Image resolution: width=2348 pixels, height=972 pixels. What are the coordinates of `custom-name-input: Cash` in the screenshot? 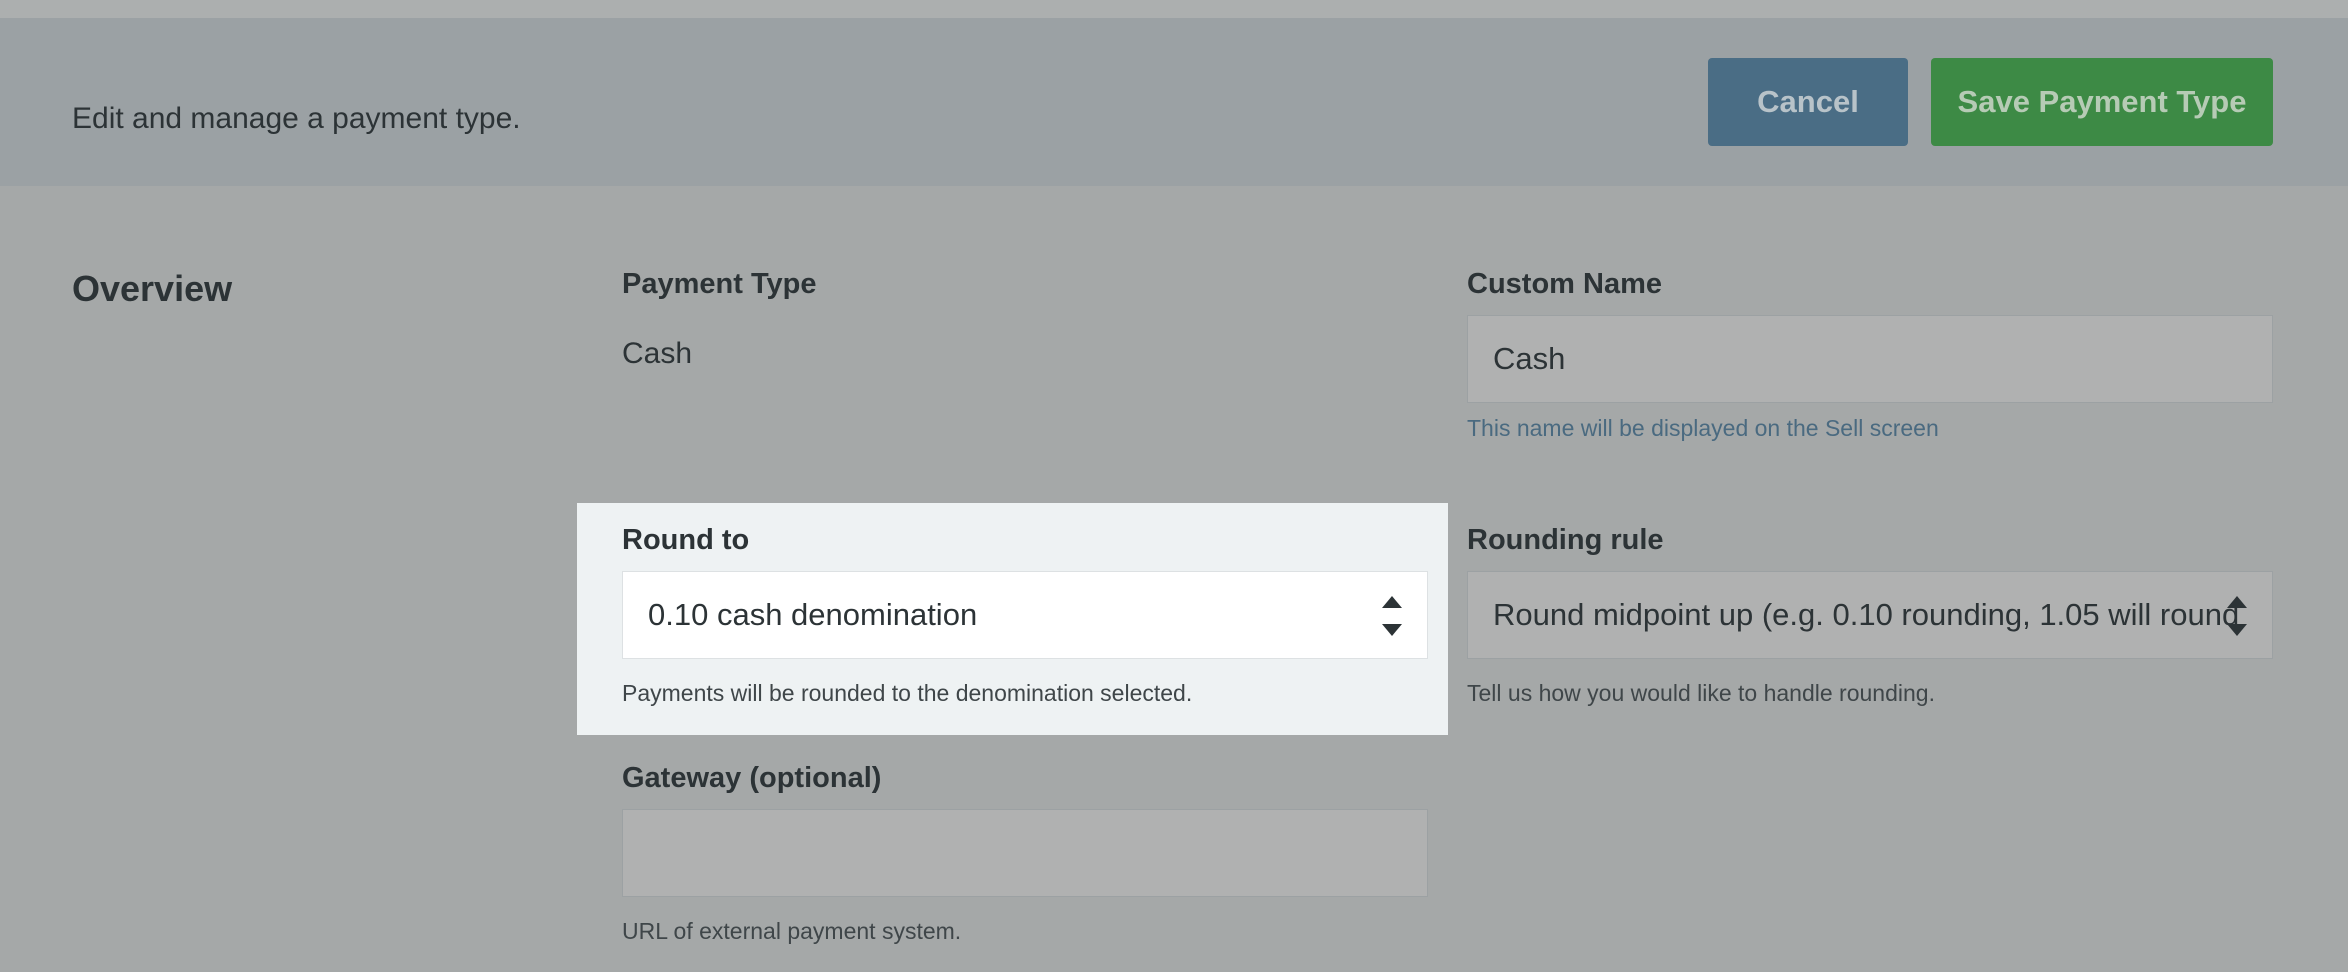 It's located at (1870, 359).